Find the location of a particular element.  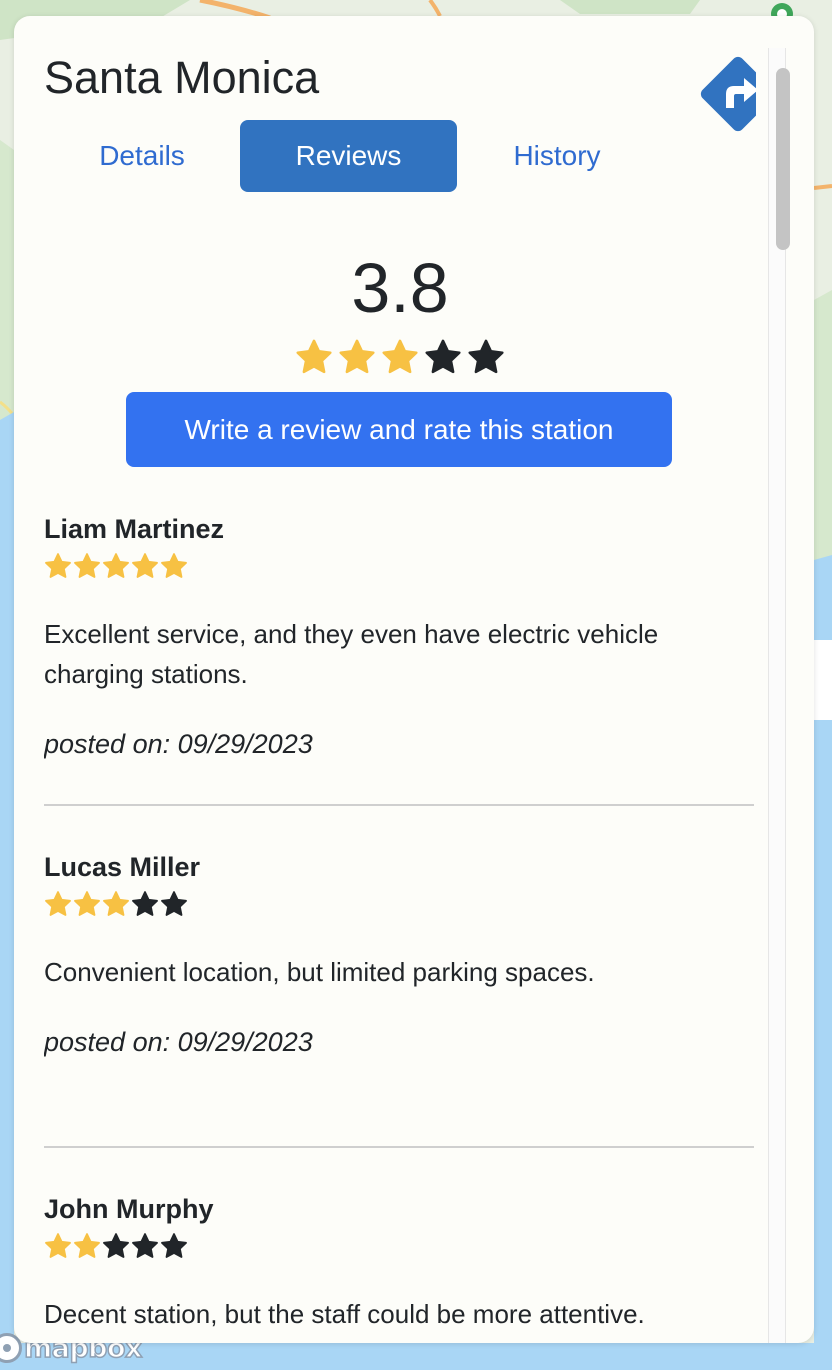

overall-rating: 3.8 is located at coordinates (400, 288).